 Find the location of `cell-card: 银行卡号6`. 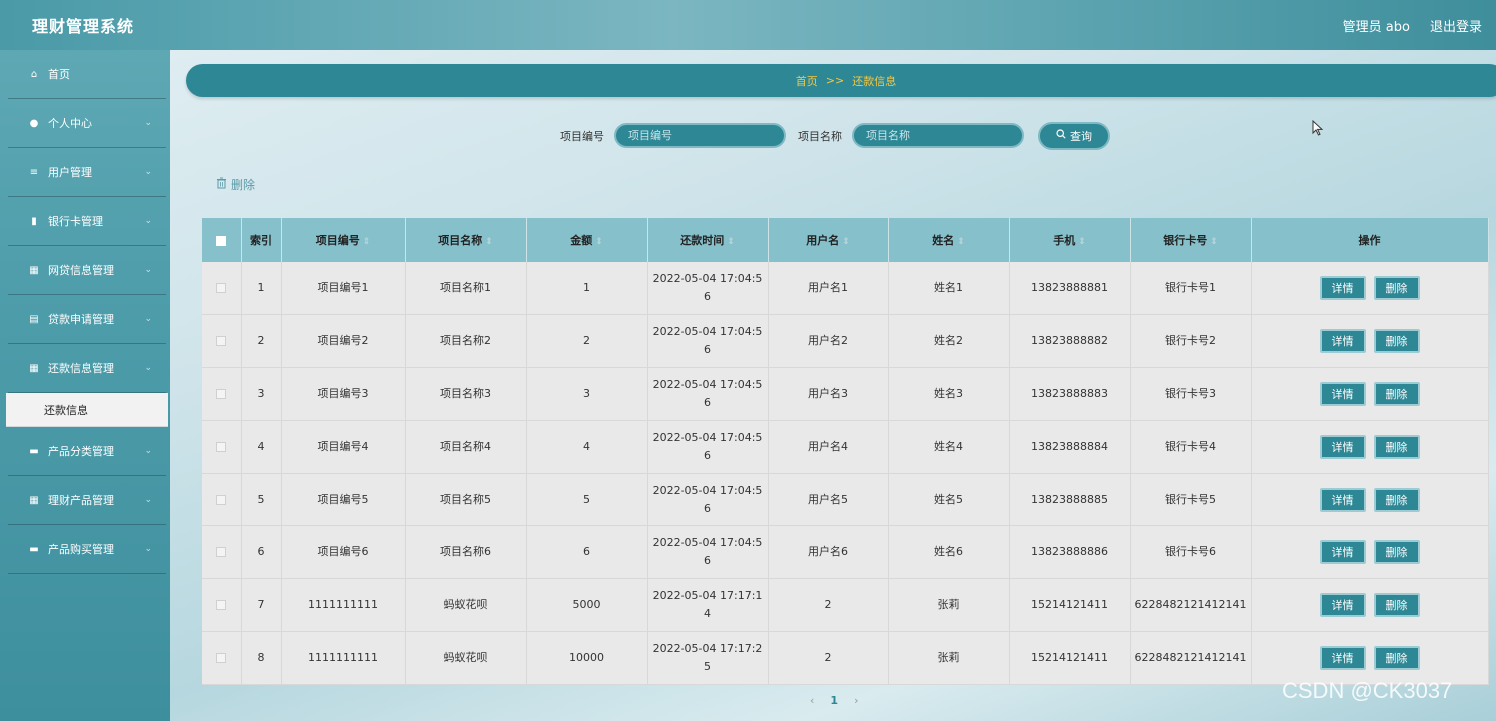

cell-card: 银行卡号6 is located at coordinates (1191, 552).